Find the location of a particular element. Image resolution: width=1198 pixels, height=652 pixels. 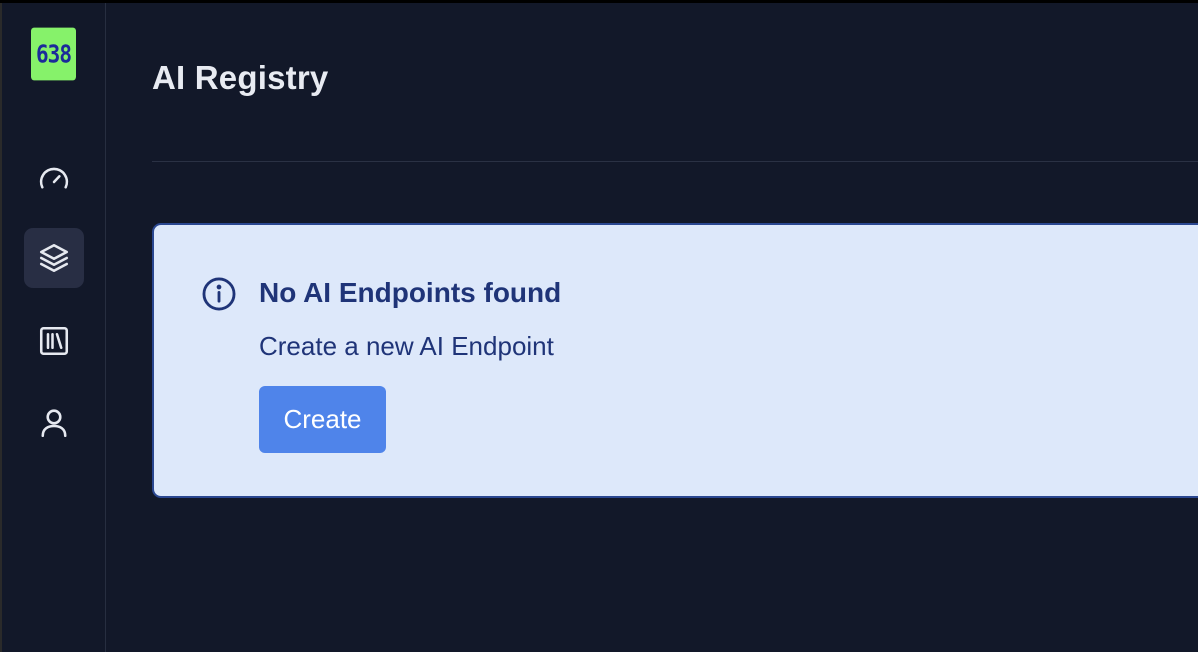

sidebar-item-library is located at coordinates (54, 341).